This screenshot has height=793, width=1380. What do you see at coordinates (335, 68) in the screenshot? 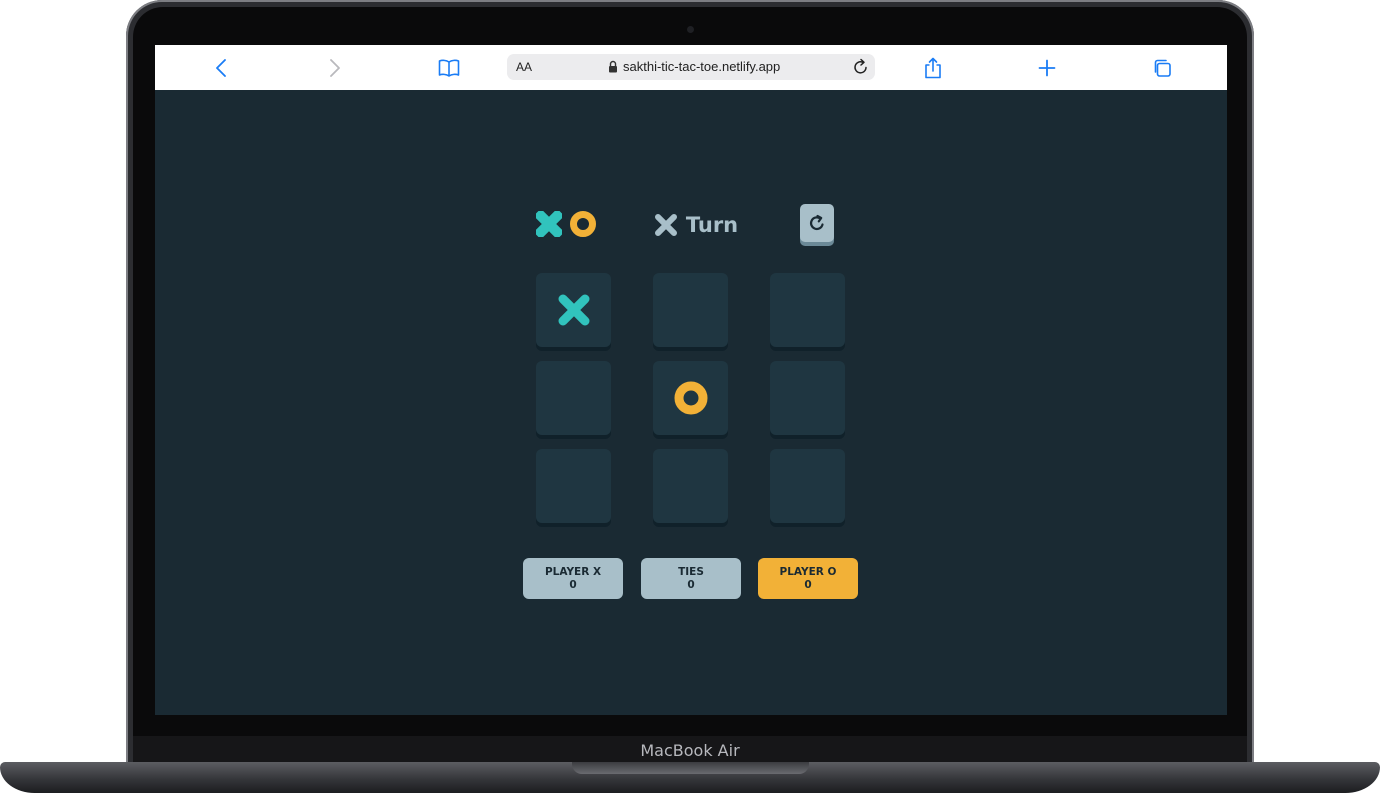
I see `forward-icon` at bounding box center [335, 68].